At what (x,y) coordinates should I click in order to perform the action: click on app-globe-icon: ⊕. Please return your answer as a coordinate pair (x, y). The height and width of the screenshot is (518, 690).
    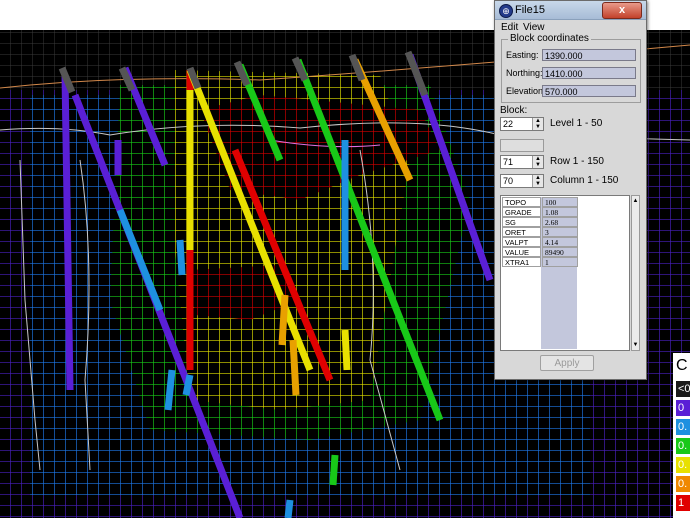
    Looking at the image, I should click on (506, 11).